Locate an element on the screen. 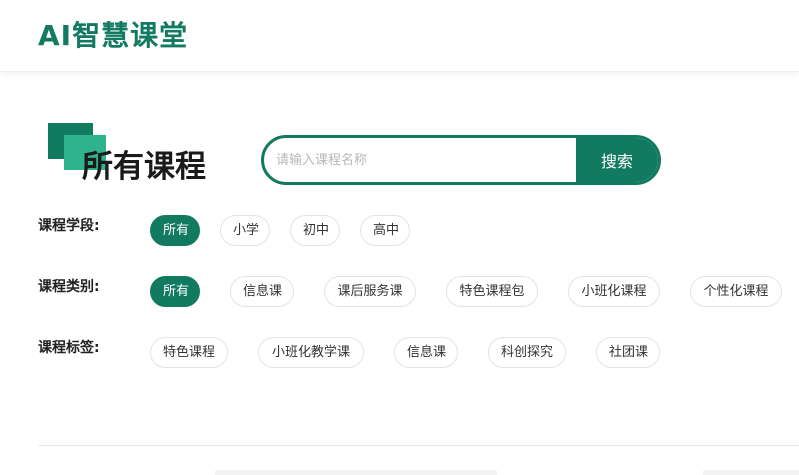 This screenshot has width=799, height=475. chip-stage-all: 所有 is located at coordinates (175, 230).